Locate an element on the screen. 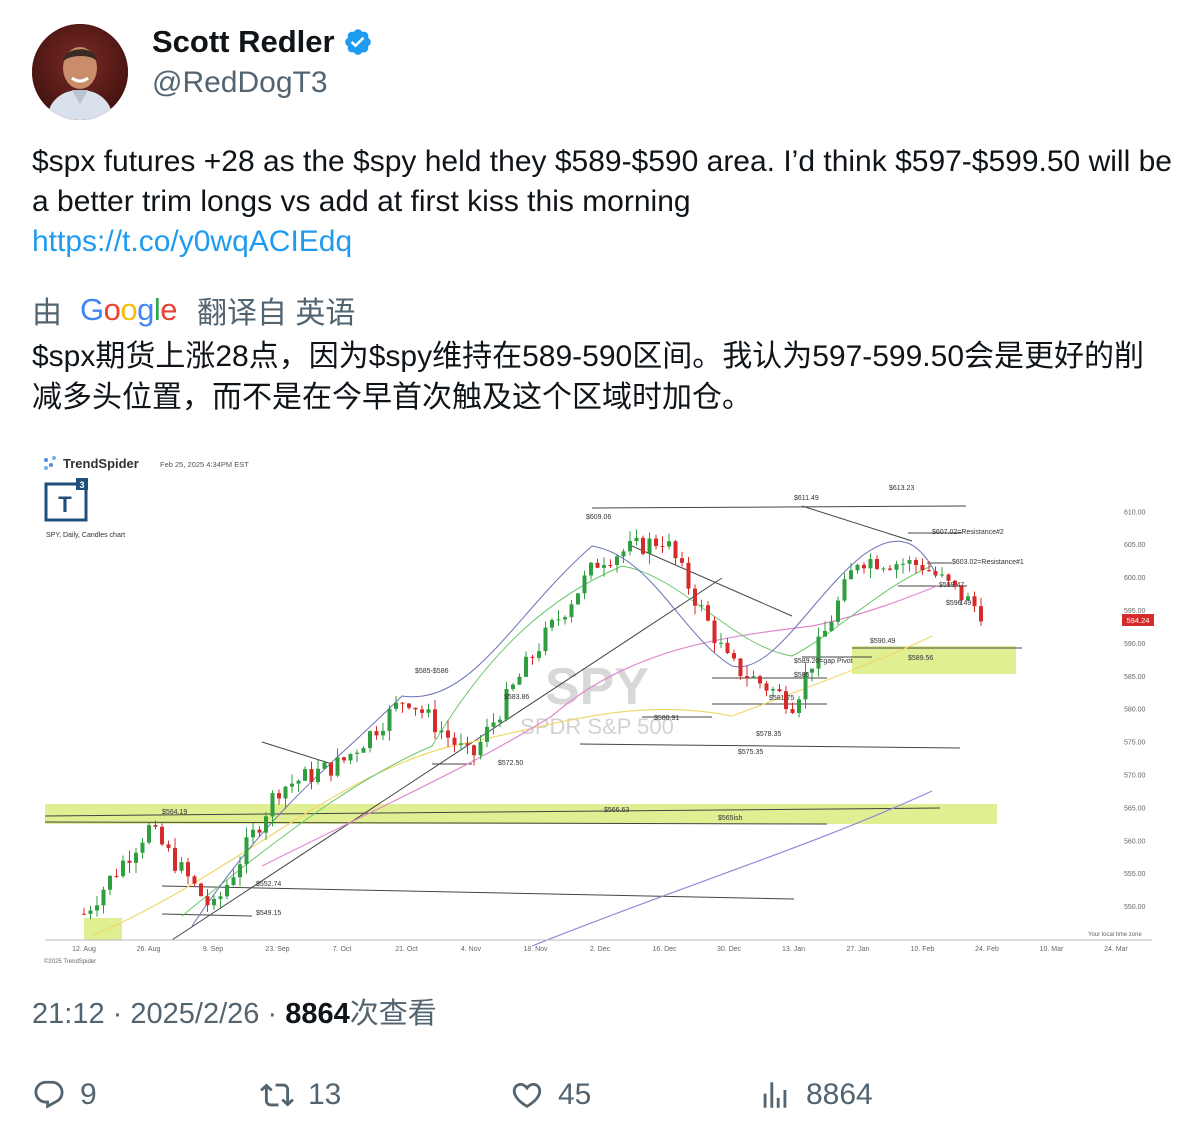 This screenshot has height=1144, width=1196. y-tick-label: 575.00 is located at coordinates (1135, 743).